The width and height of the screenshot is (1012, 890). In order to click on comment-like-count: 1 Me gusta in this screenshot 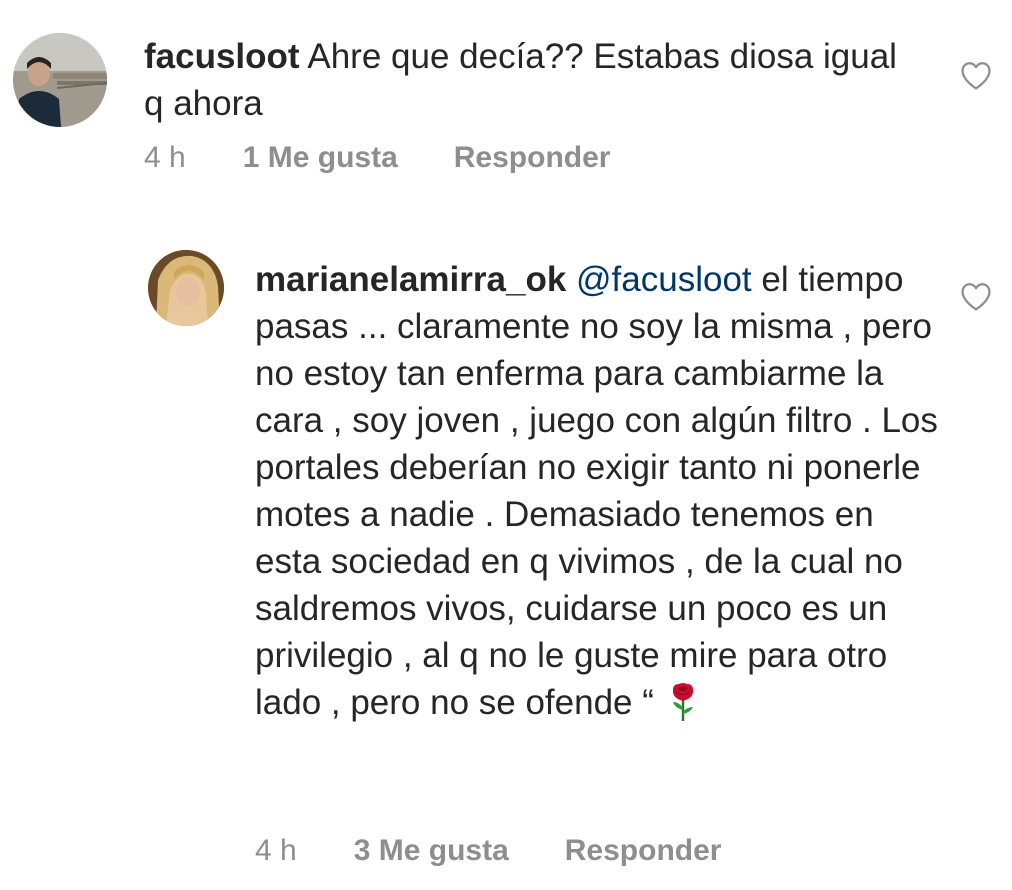, I will do `click(320, 158)`.